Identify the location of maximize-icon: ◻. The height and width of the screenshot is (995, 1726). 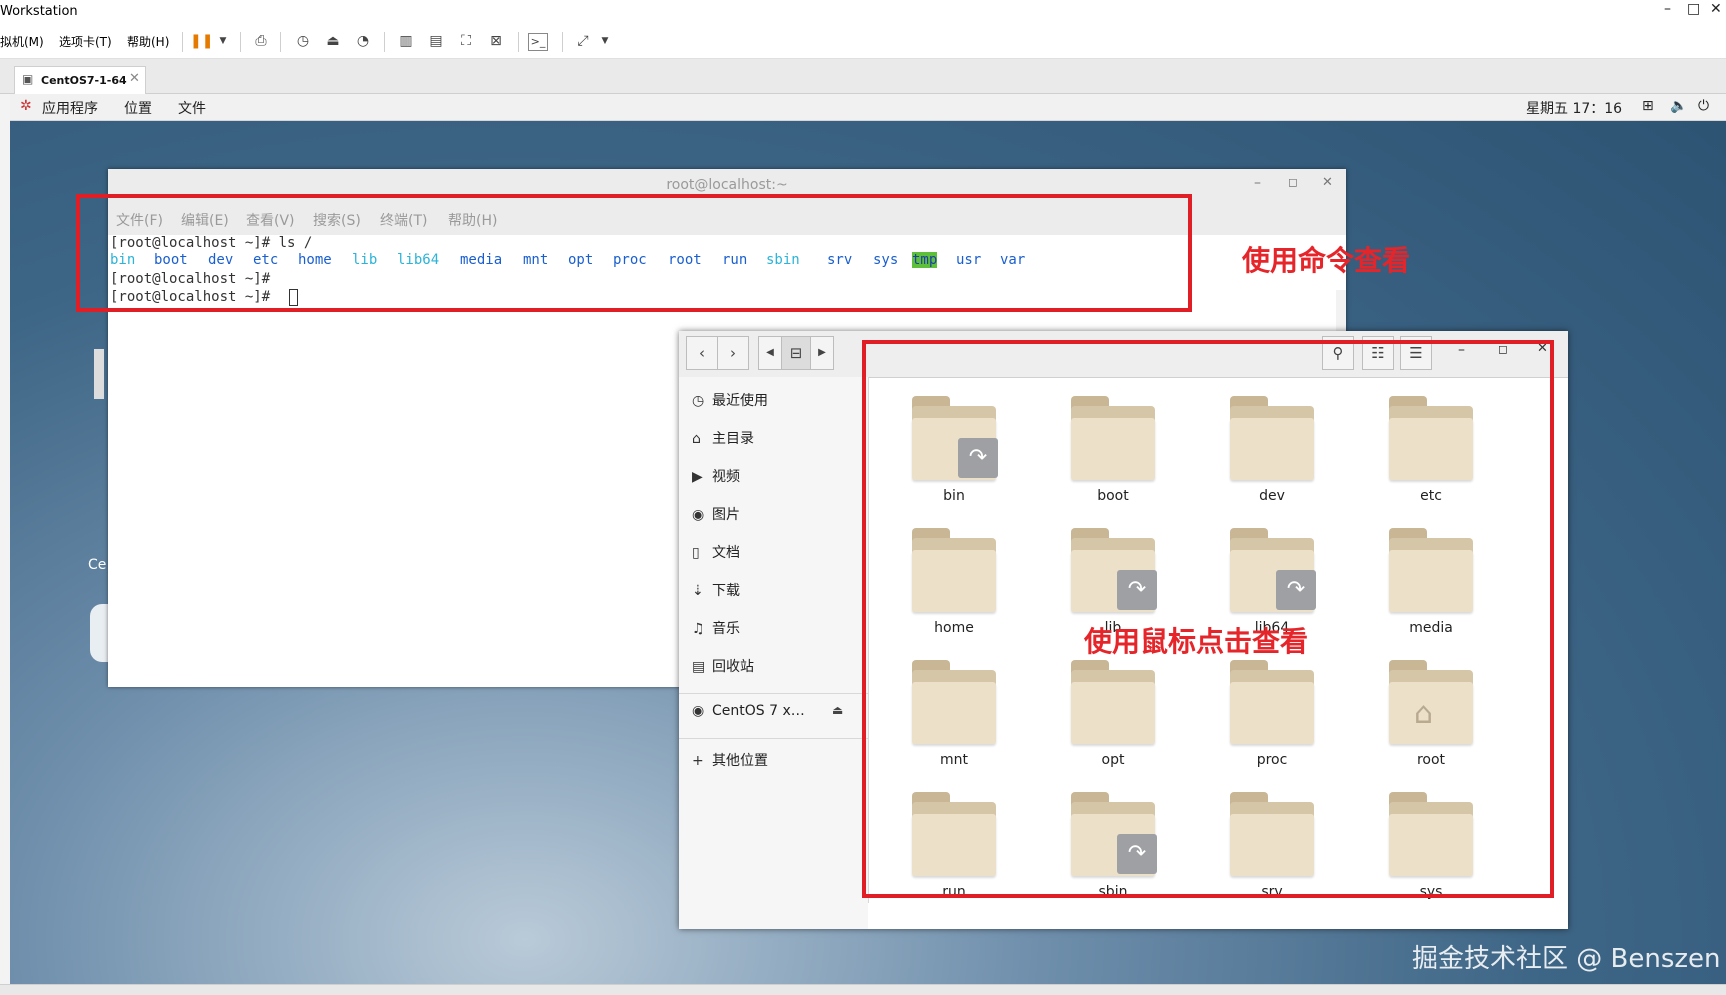
(1293, 182).